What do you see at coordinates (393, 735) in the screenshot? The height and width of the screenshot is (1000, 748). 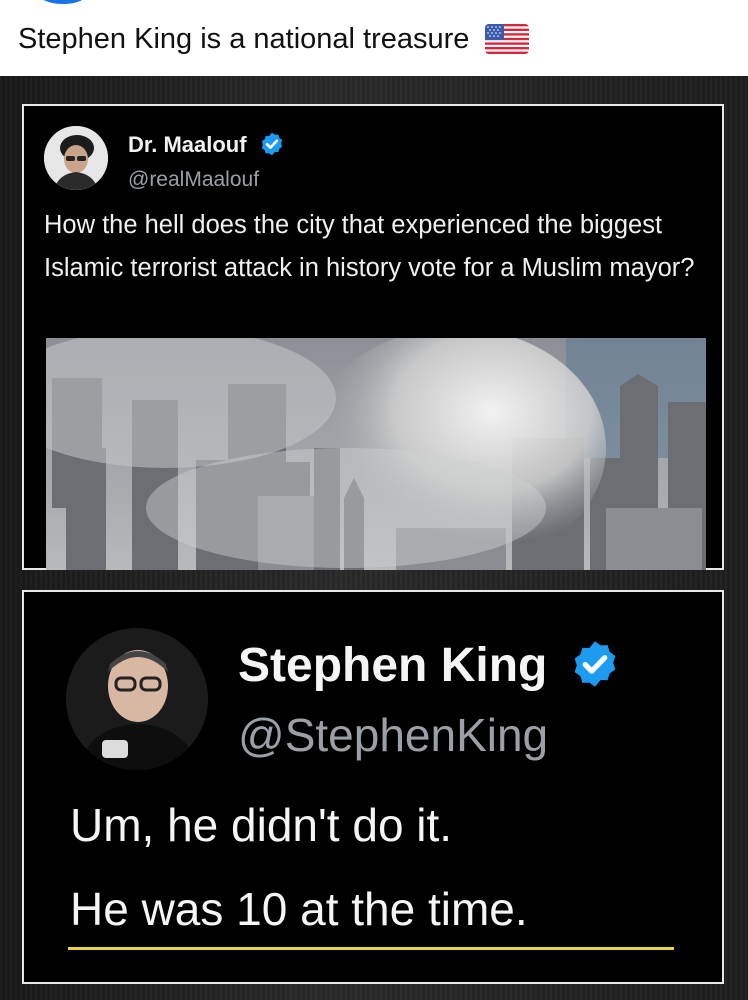 I see `handle: @StephenKing` at bounding box center [393, 735].